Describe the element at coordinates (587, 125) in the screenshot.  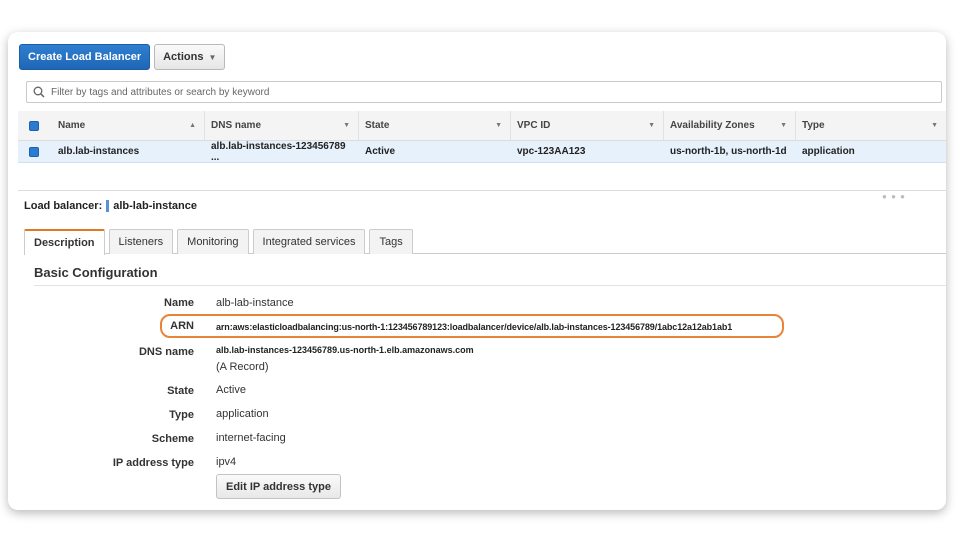
I see `column-header-vpc-id: VPC ID ▼` at that location.